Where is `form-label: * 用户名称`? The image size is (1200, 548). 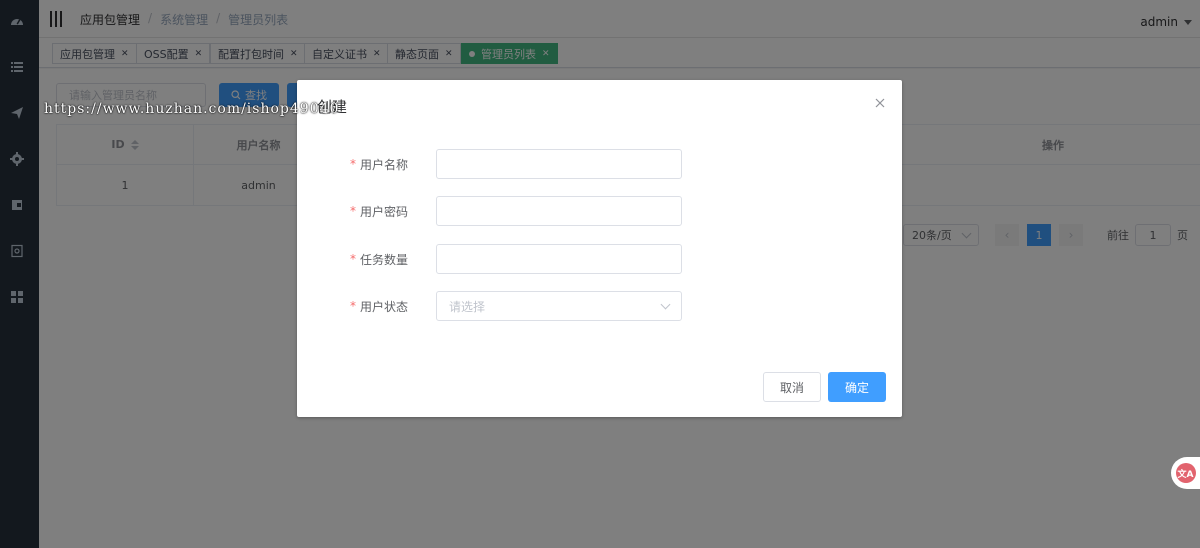
form-label: * 用户名称 is located at coordinates (378, 164).